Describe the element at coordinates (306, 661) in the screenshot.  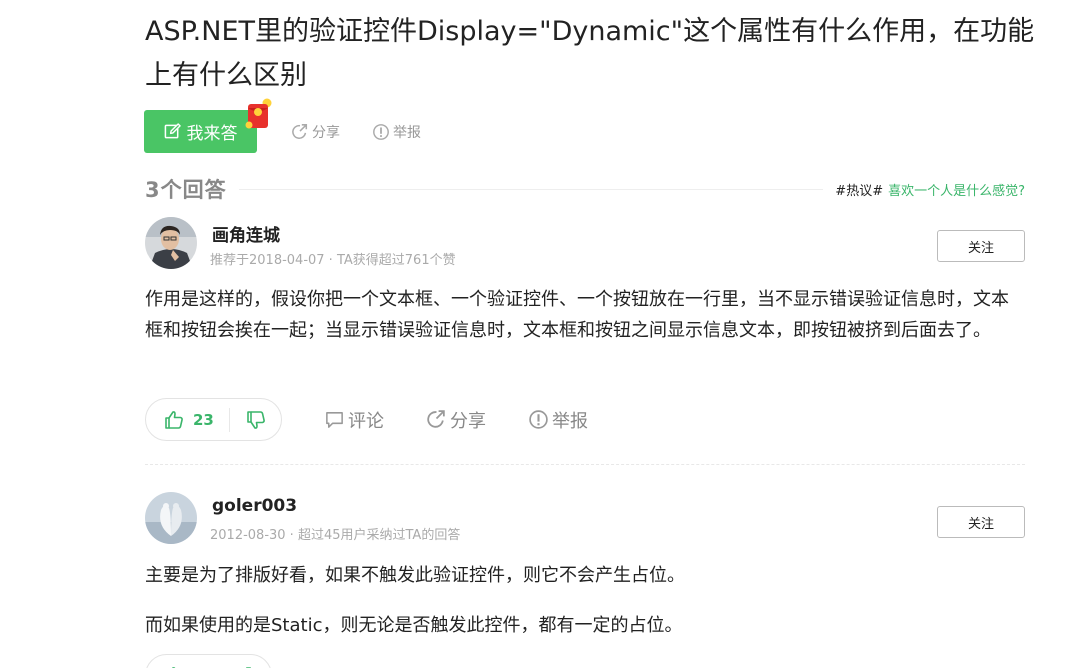
I see `answer-actions` at that location.